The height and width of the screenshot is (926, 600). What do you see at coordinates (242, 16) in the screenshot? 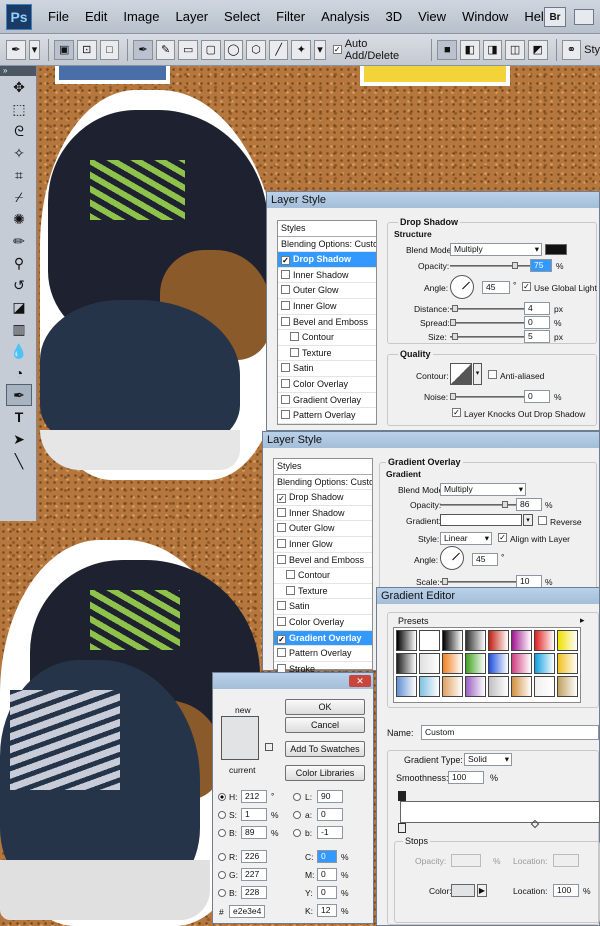
I see `menu-item-select: Select` at bounding box center [242, 16].